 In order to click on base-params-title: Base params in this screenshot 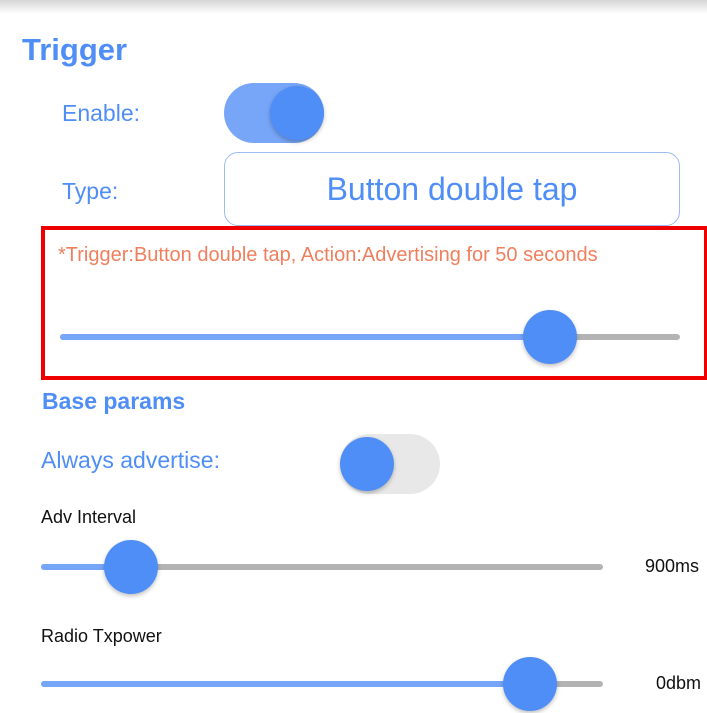, I will do `click(114, 401)`.